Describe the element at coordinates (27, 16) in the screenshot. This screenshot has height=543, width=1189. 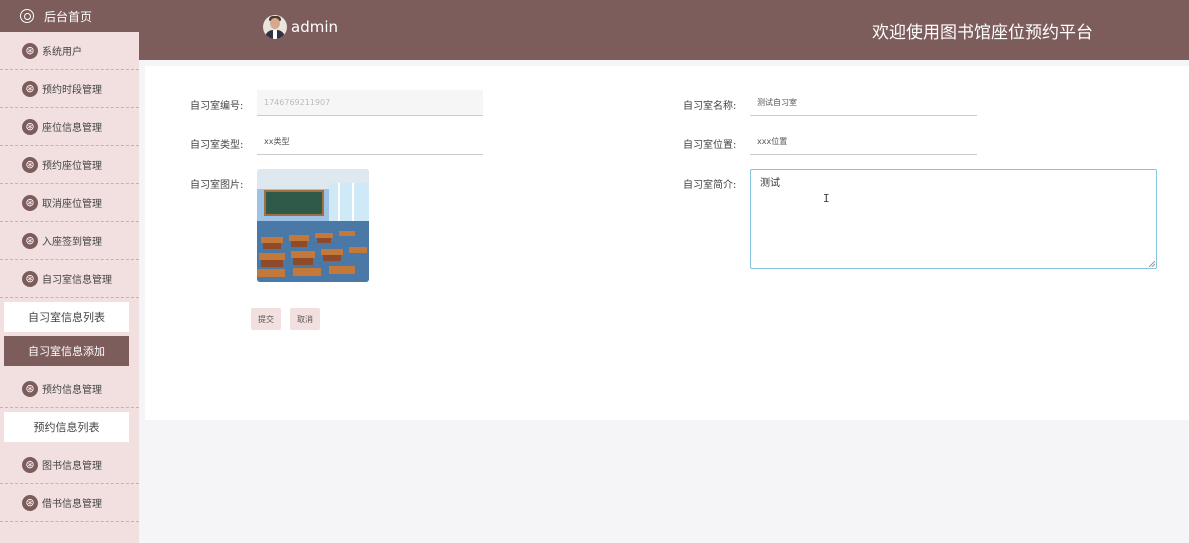
I see `home-icon` at that location.